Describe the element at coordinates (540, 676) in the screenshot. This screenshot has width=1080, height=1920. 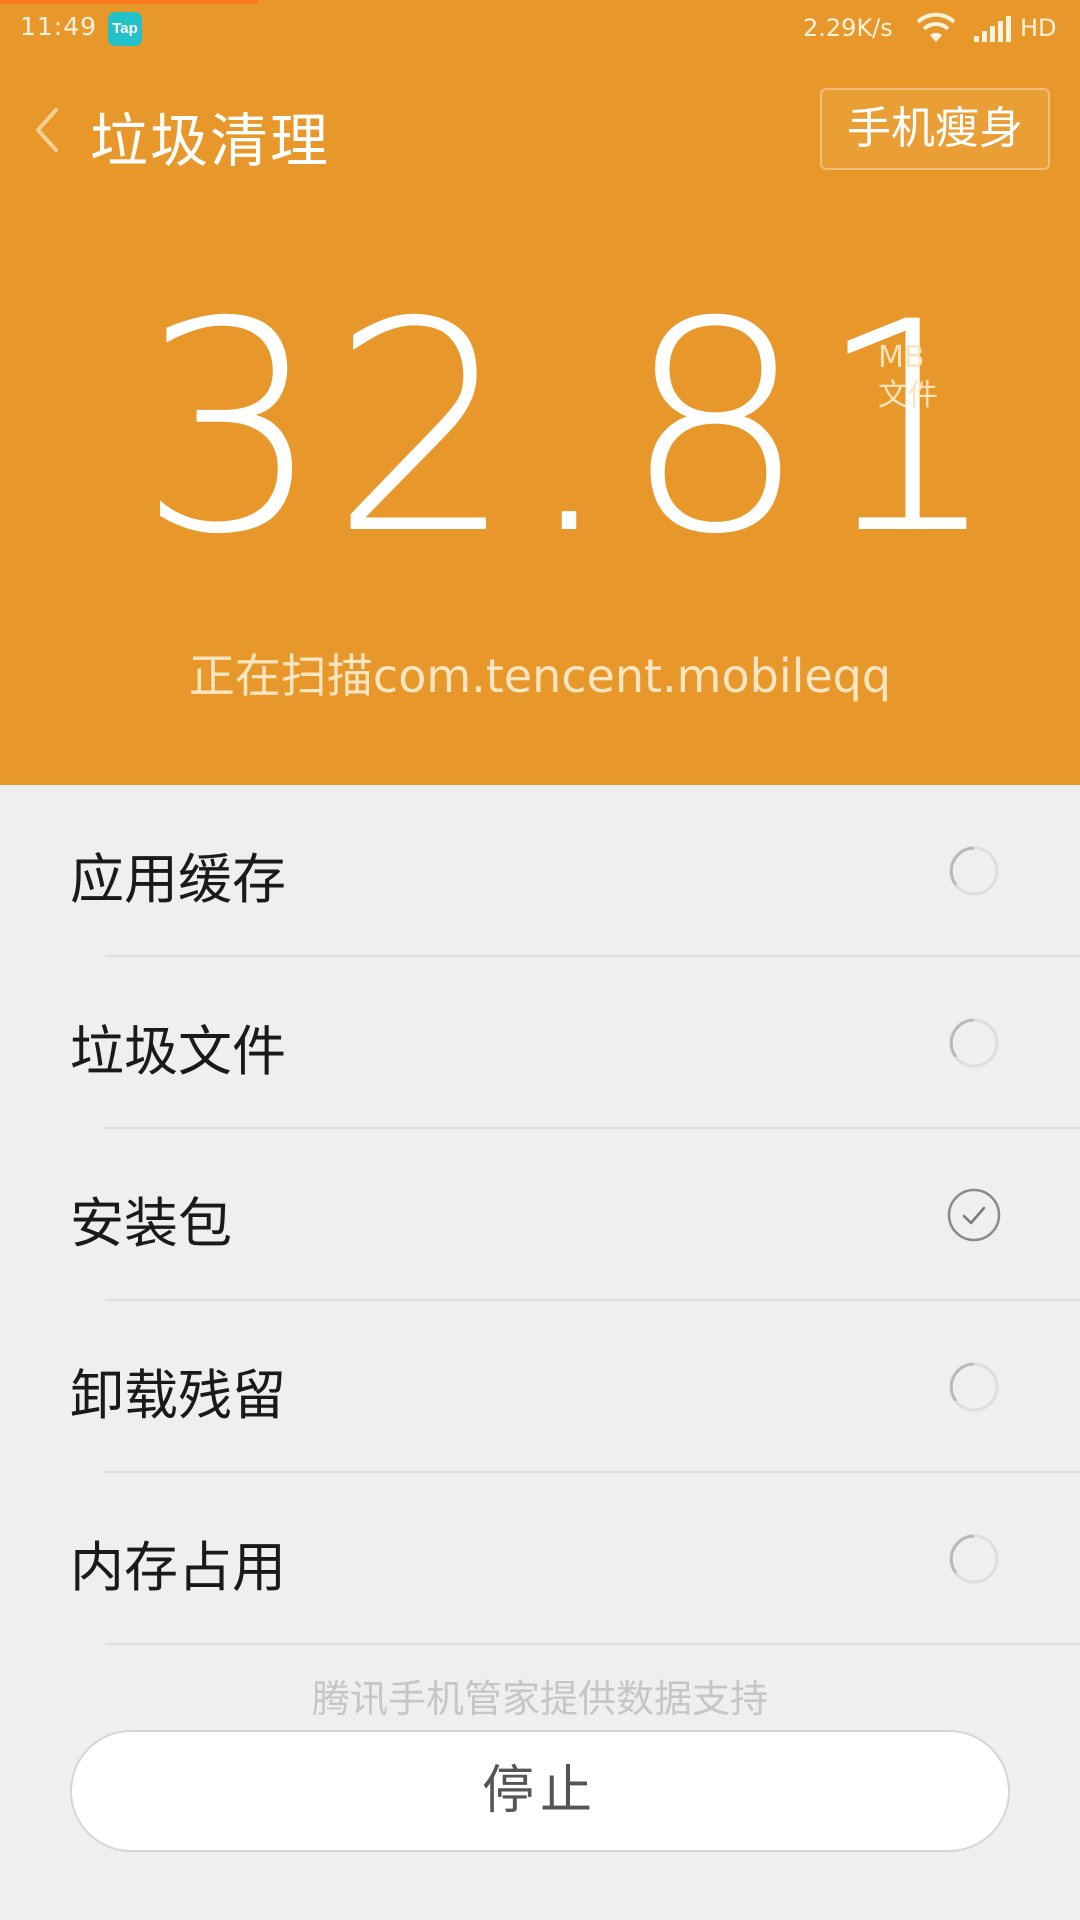
I see `scan-status-text: 正在扫描com.tencent.mobileqq` at that location.